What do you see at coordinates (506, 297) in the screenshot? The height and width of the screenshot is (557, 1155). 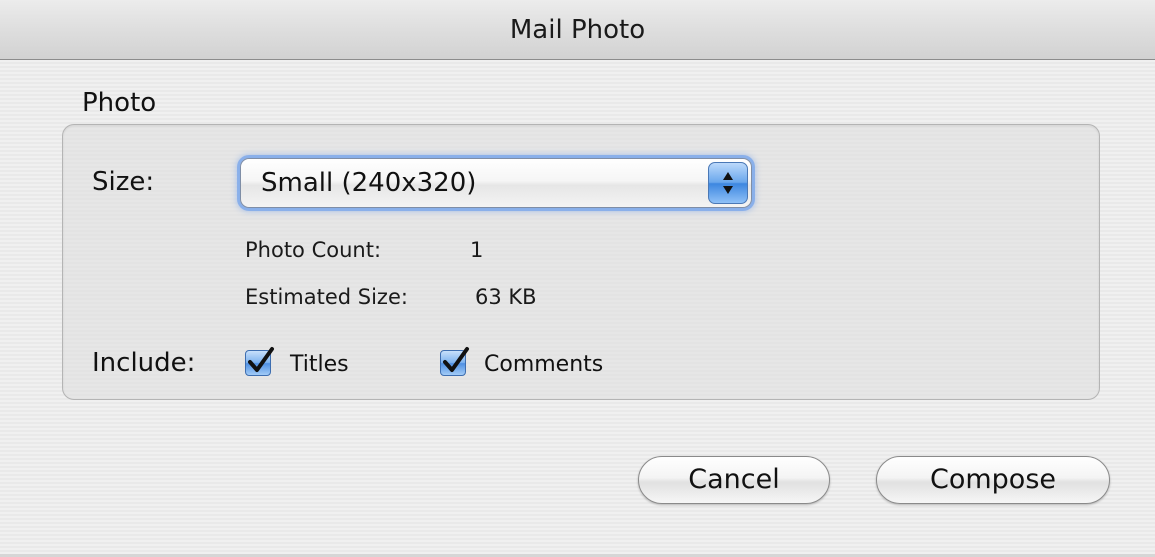 I see `estimated-size-value: 63 KB` at bounding box center [506, 297].